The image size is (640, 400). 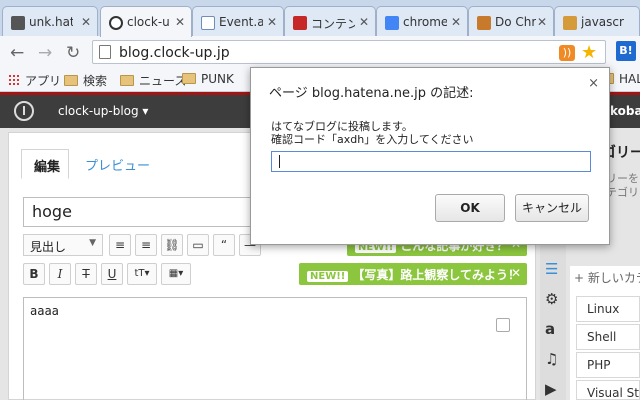 What do you see at coordinates (608, 309) in the screenshot?
I see `category-item: Linux` at bounding box center [608, 309].